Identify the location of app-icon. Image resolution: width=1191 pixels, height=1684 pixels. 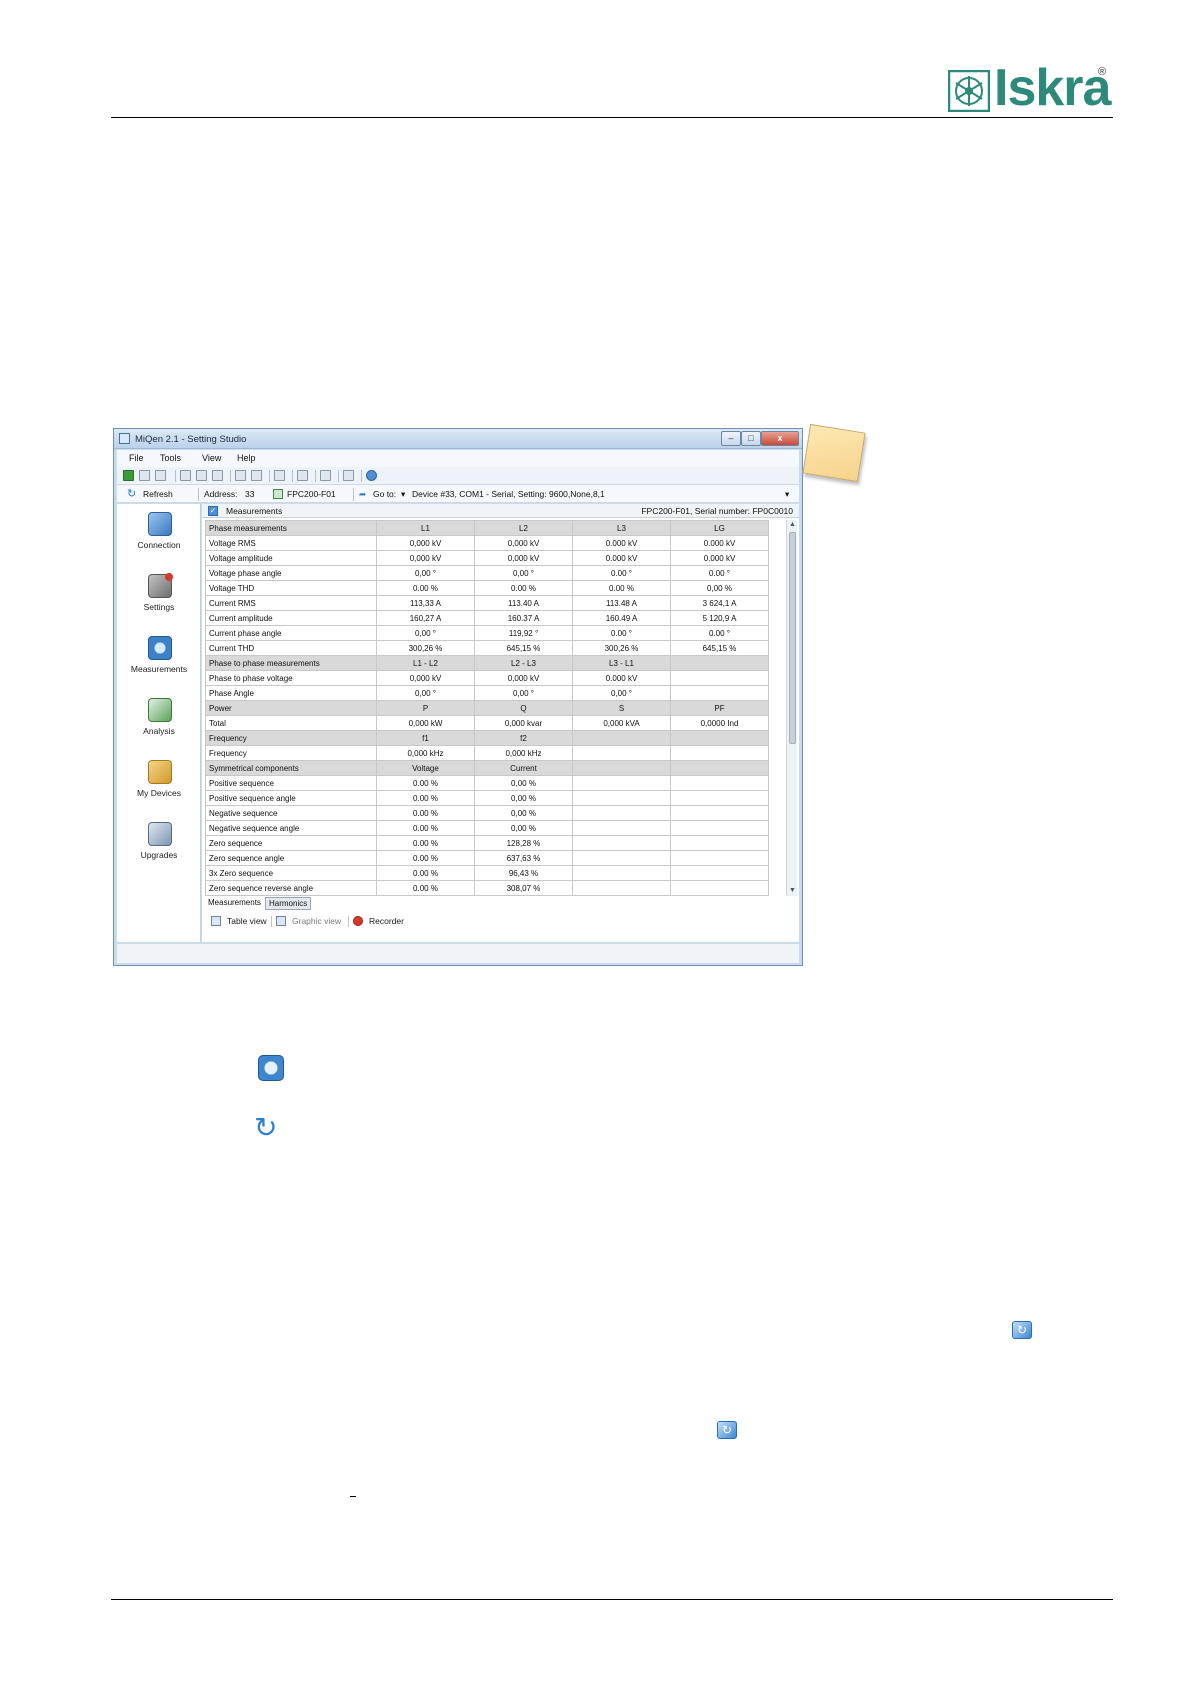
(124, 438).